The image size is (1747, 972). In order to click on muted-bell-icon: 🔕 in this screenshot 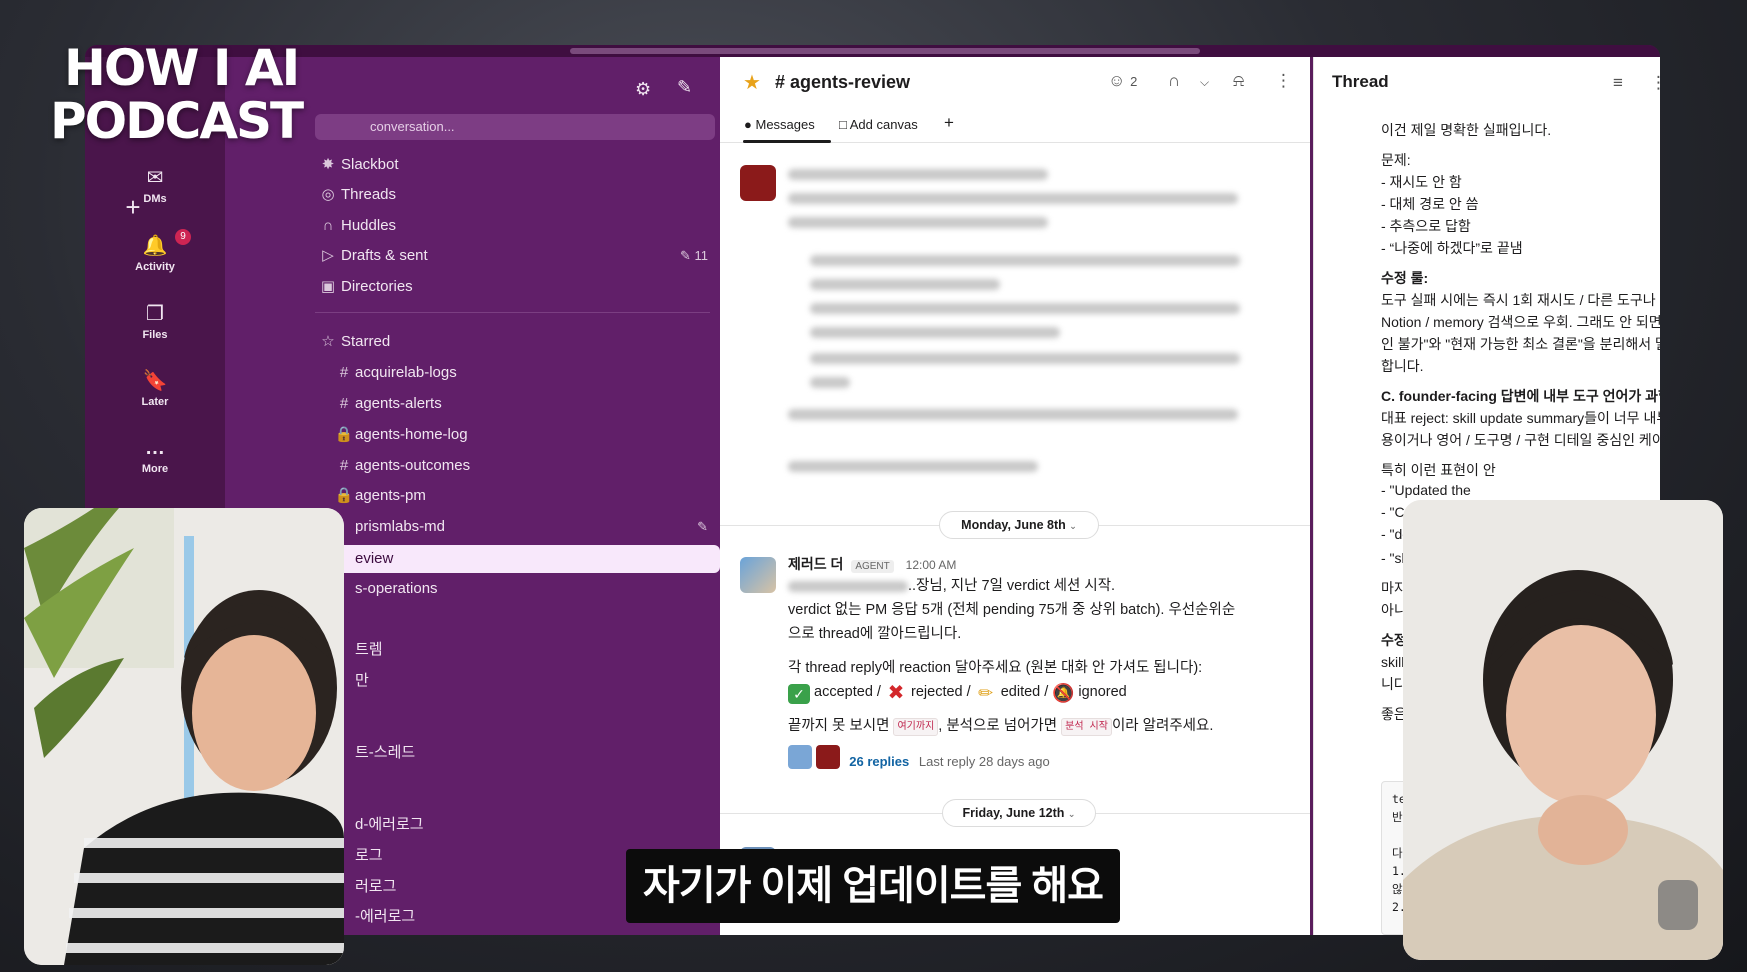, I will do `click(1063, 693)`.